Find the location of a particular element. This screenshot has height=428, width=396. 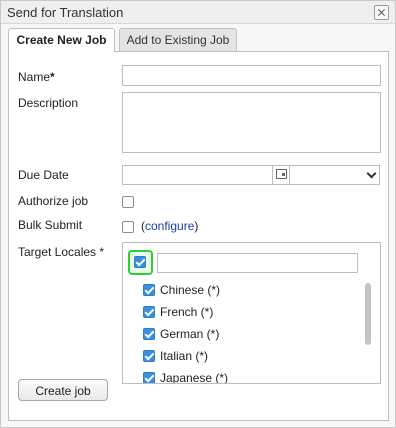

due-date-input is located at coordinates (206, 175).